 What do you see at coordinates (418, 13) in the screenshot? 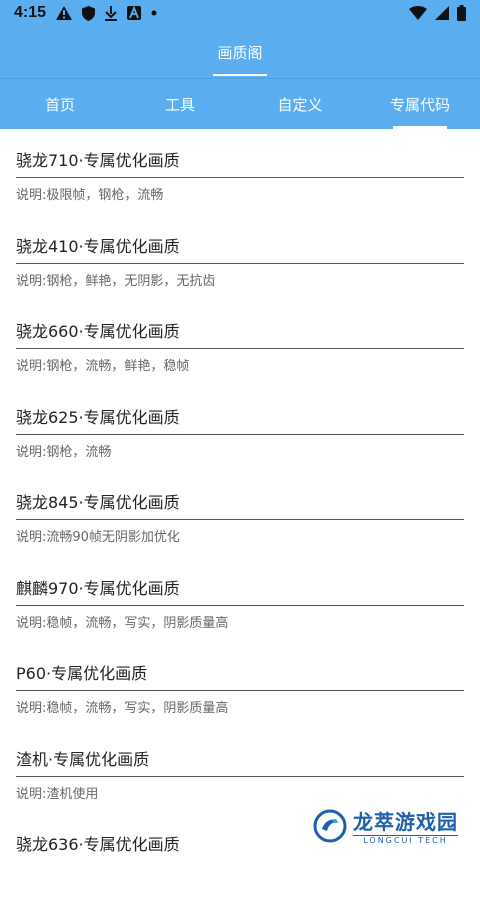
I see `wifi-icon` at bounding box center [418, 13].